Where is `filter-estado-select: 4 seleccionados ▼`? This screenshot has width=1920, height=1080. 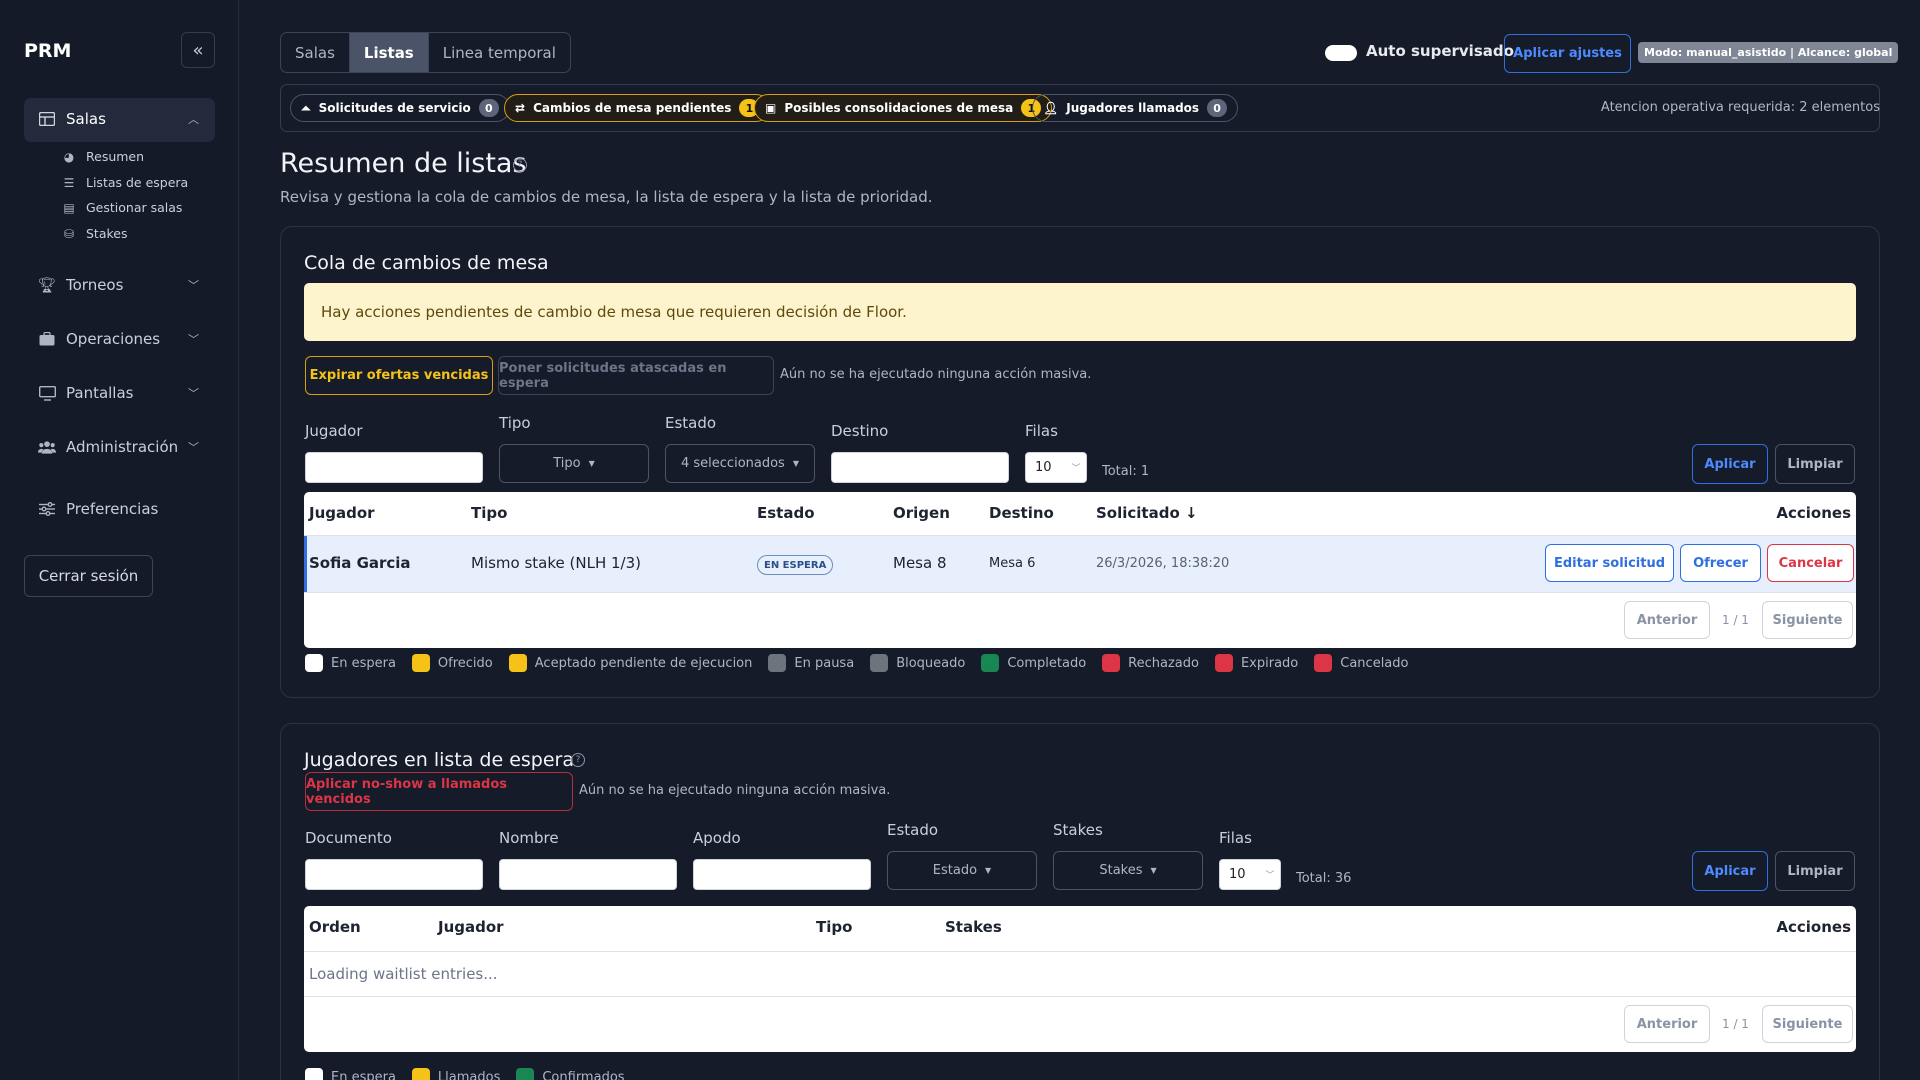 filter-estado-select: 4 seleccionados ▼ is located at coordinates (740, 463).